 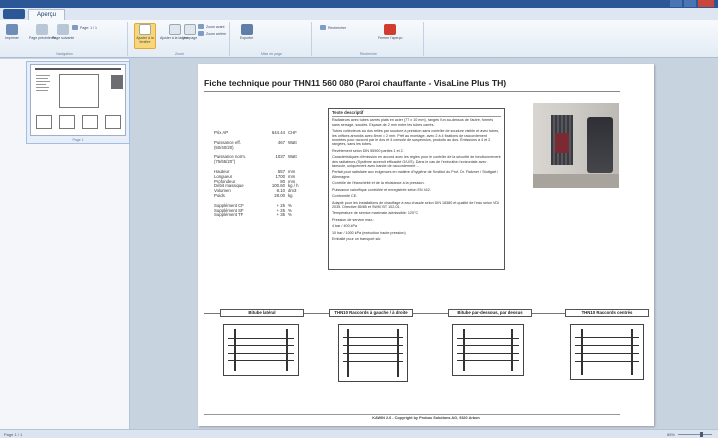 I want to click on page-thumbnail, so click(x=78, y=100).